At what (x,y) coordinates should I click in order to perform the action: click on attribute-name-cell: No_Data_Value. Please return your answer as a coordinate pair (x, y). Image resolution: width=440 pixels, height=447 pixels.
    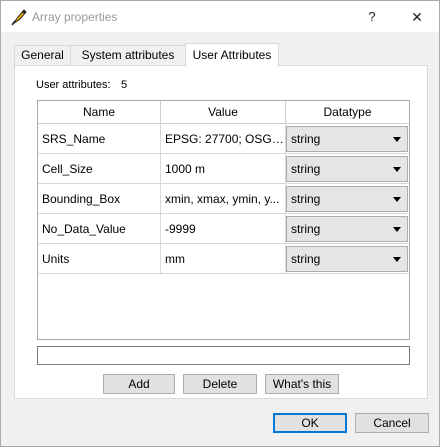
    Looking at the image, I should click on (99, 229).